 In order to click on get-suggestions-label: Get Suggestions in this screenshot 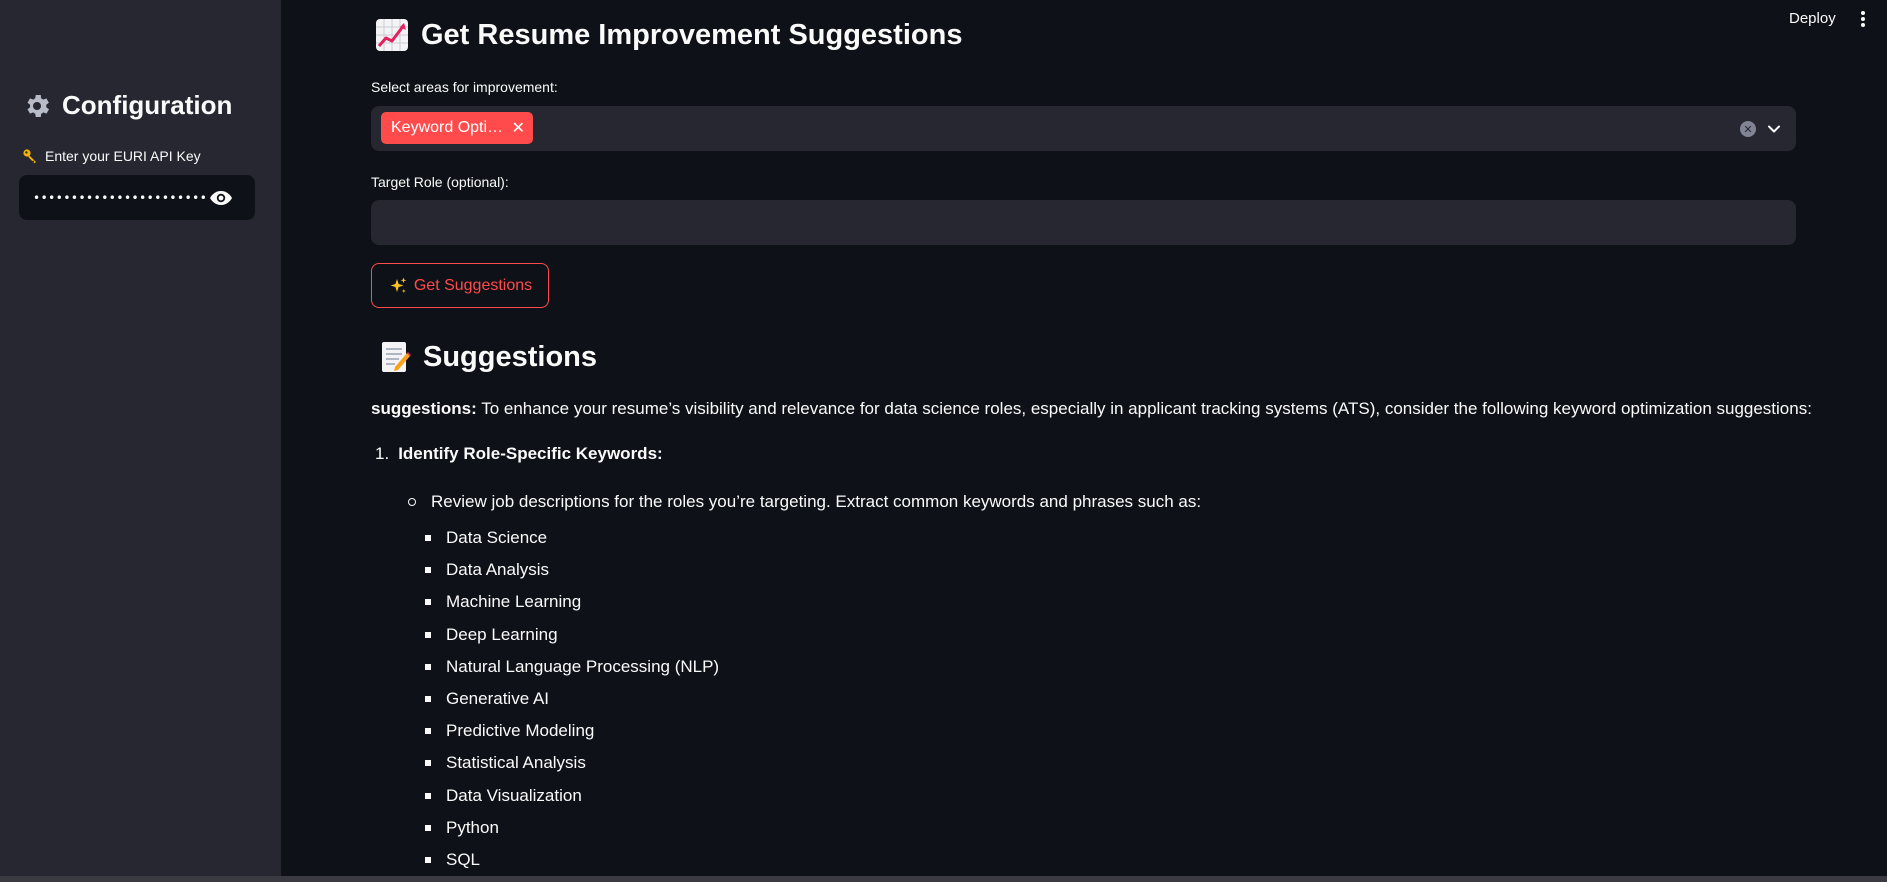, I will do `click(473, 285)`.